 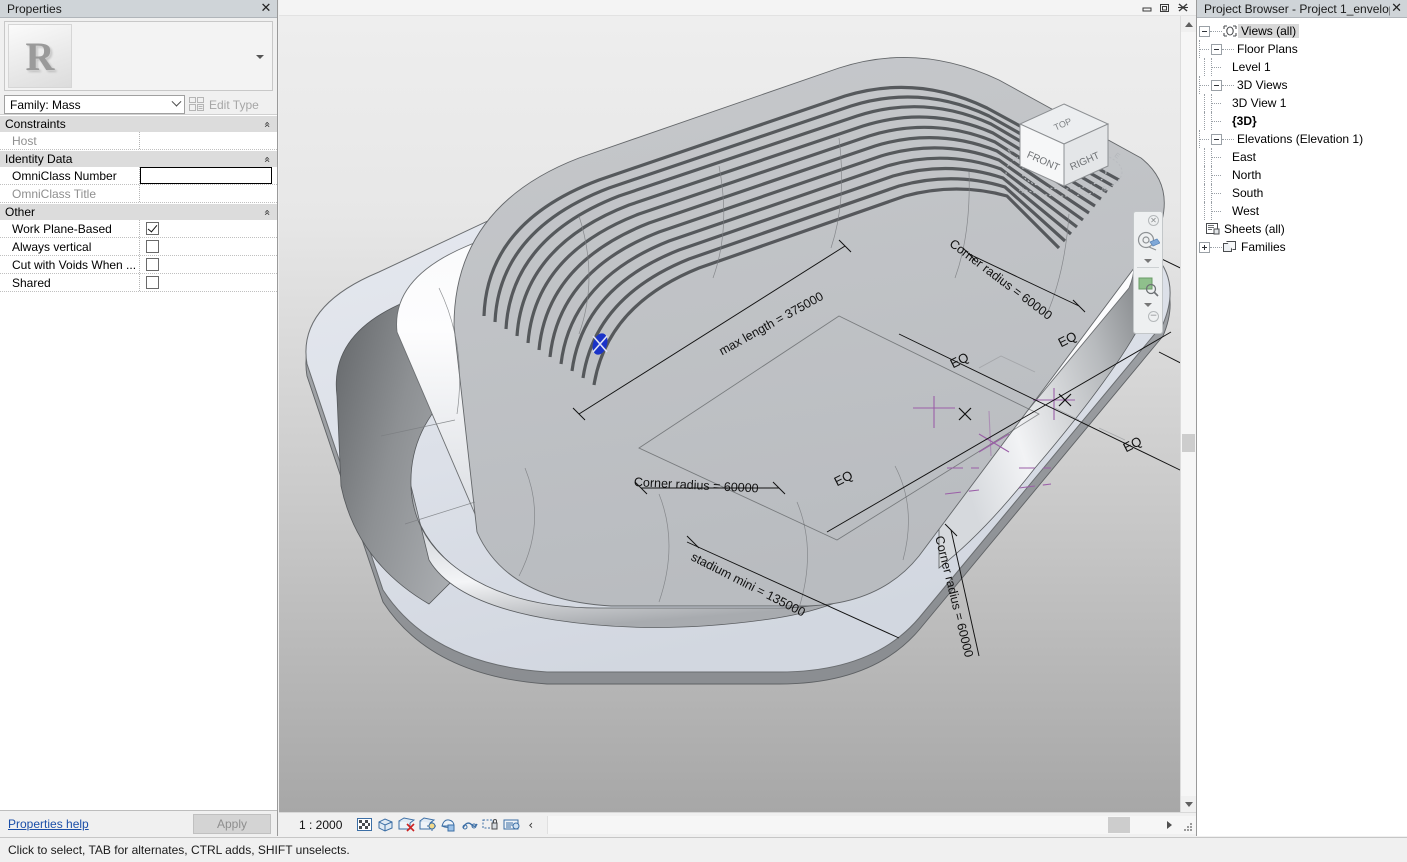 What do you see at coordinates (511, 825) in the screenshot?
I see `temporary-hide-isolate-icon` at bounding box center [511, 825].